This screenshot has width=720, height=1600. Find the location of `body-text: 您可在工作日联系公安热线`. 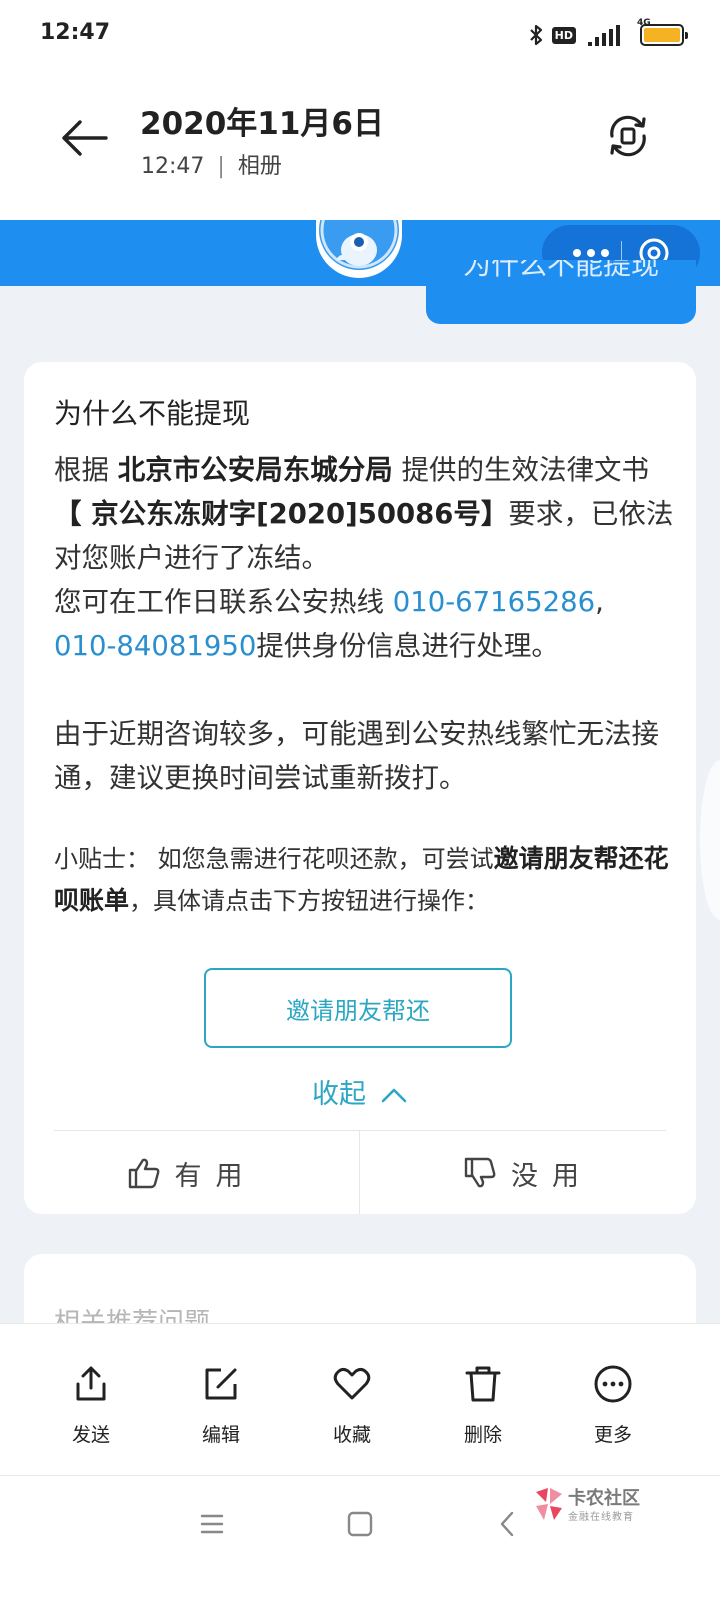

body-text: 您可在工作日联系公安热线 is located at coordinates (223, 602).